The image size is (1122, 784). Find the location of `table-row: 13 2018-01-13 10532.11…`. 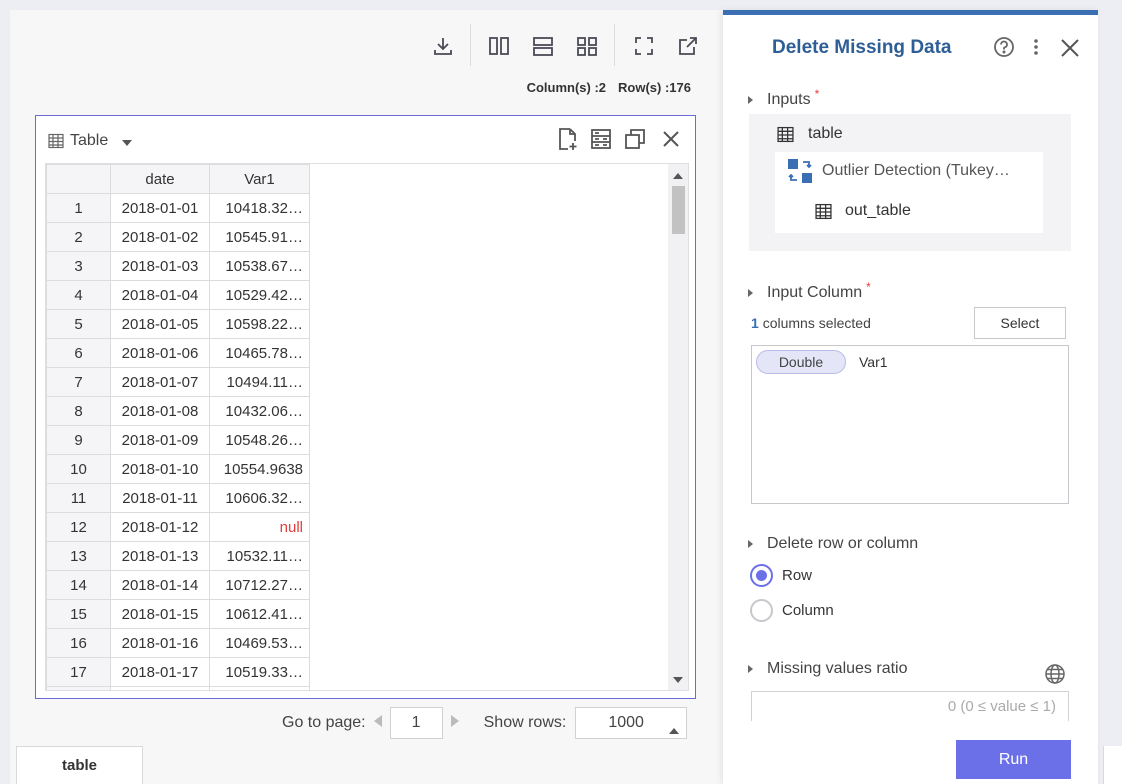

table-row: 13 2018-01-13 10532.11… is located at coordinates (178, 556).